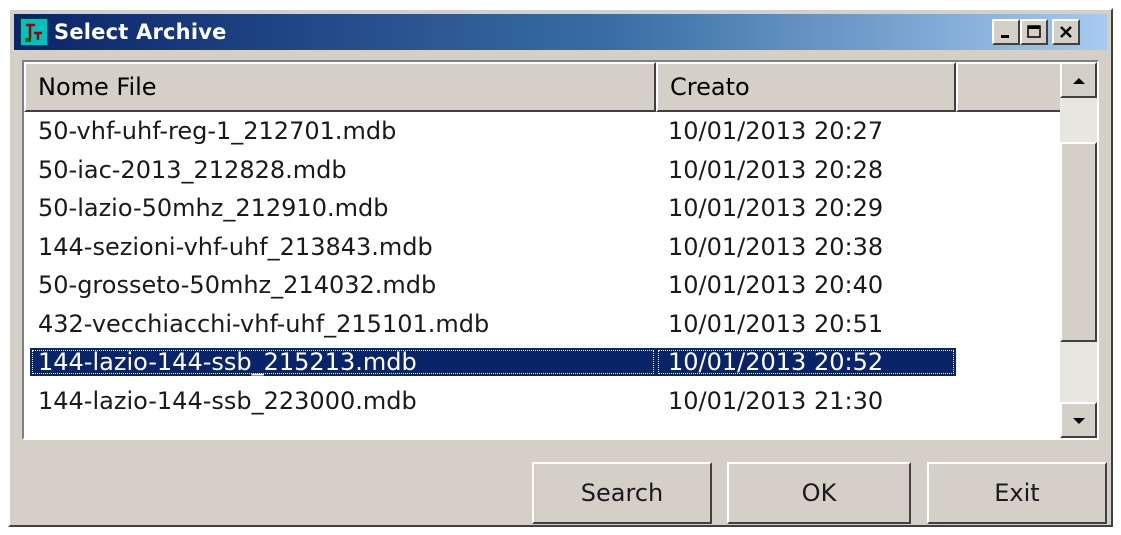 The width and height of the screenshot is (1121, 535). What do you see at coordinates (776, 208) in the screenshot?
I see `created-date: 10/01/2013 20:29` at bounding box center [776, 208].